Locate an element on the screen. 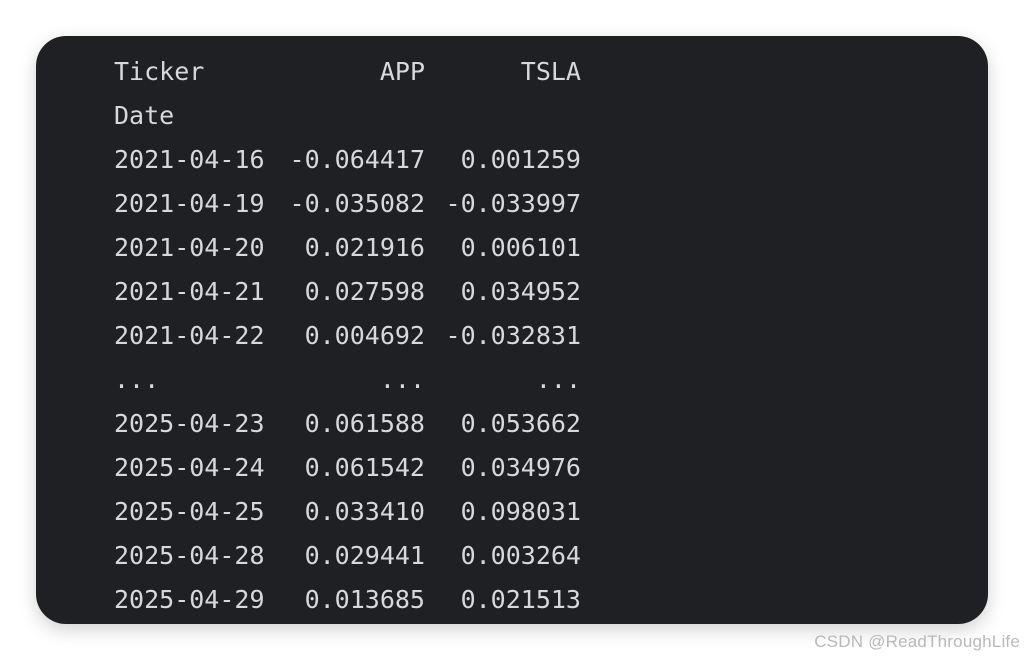 This screenshot has width=1024, height=660. table-row: 2025-04-25 0.033410 0.098031 is located at coordinates (347, 512).